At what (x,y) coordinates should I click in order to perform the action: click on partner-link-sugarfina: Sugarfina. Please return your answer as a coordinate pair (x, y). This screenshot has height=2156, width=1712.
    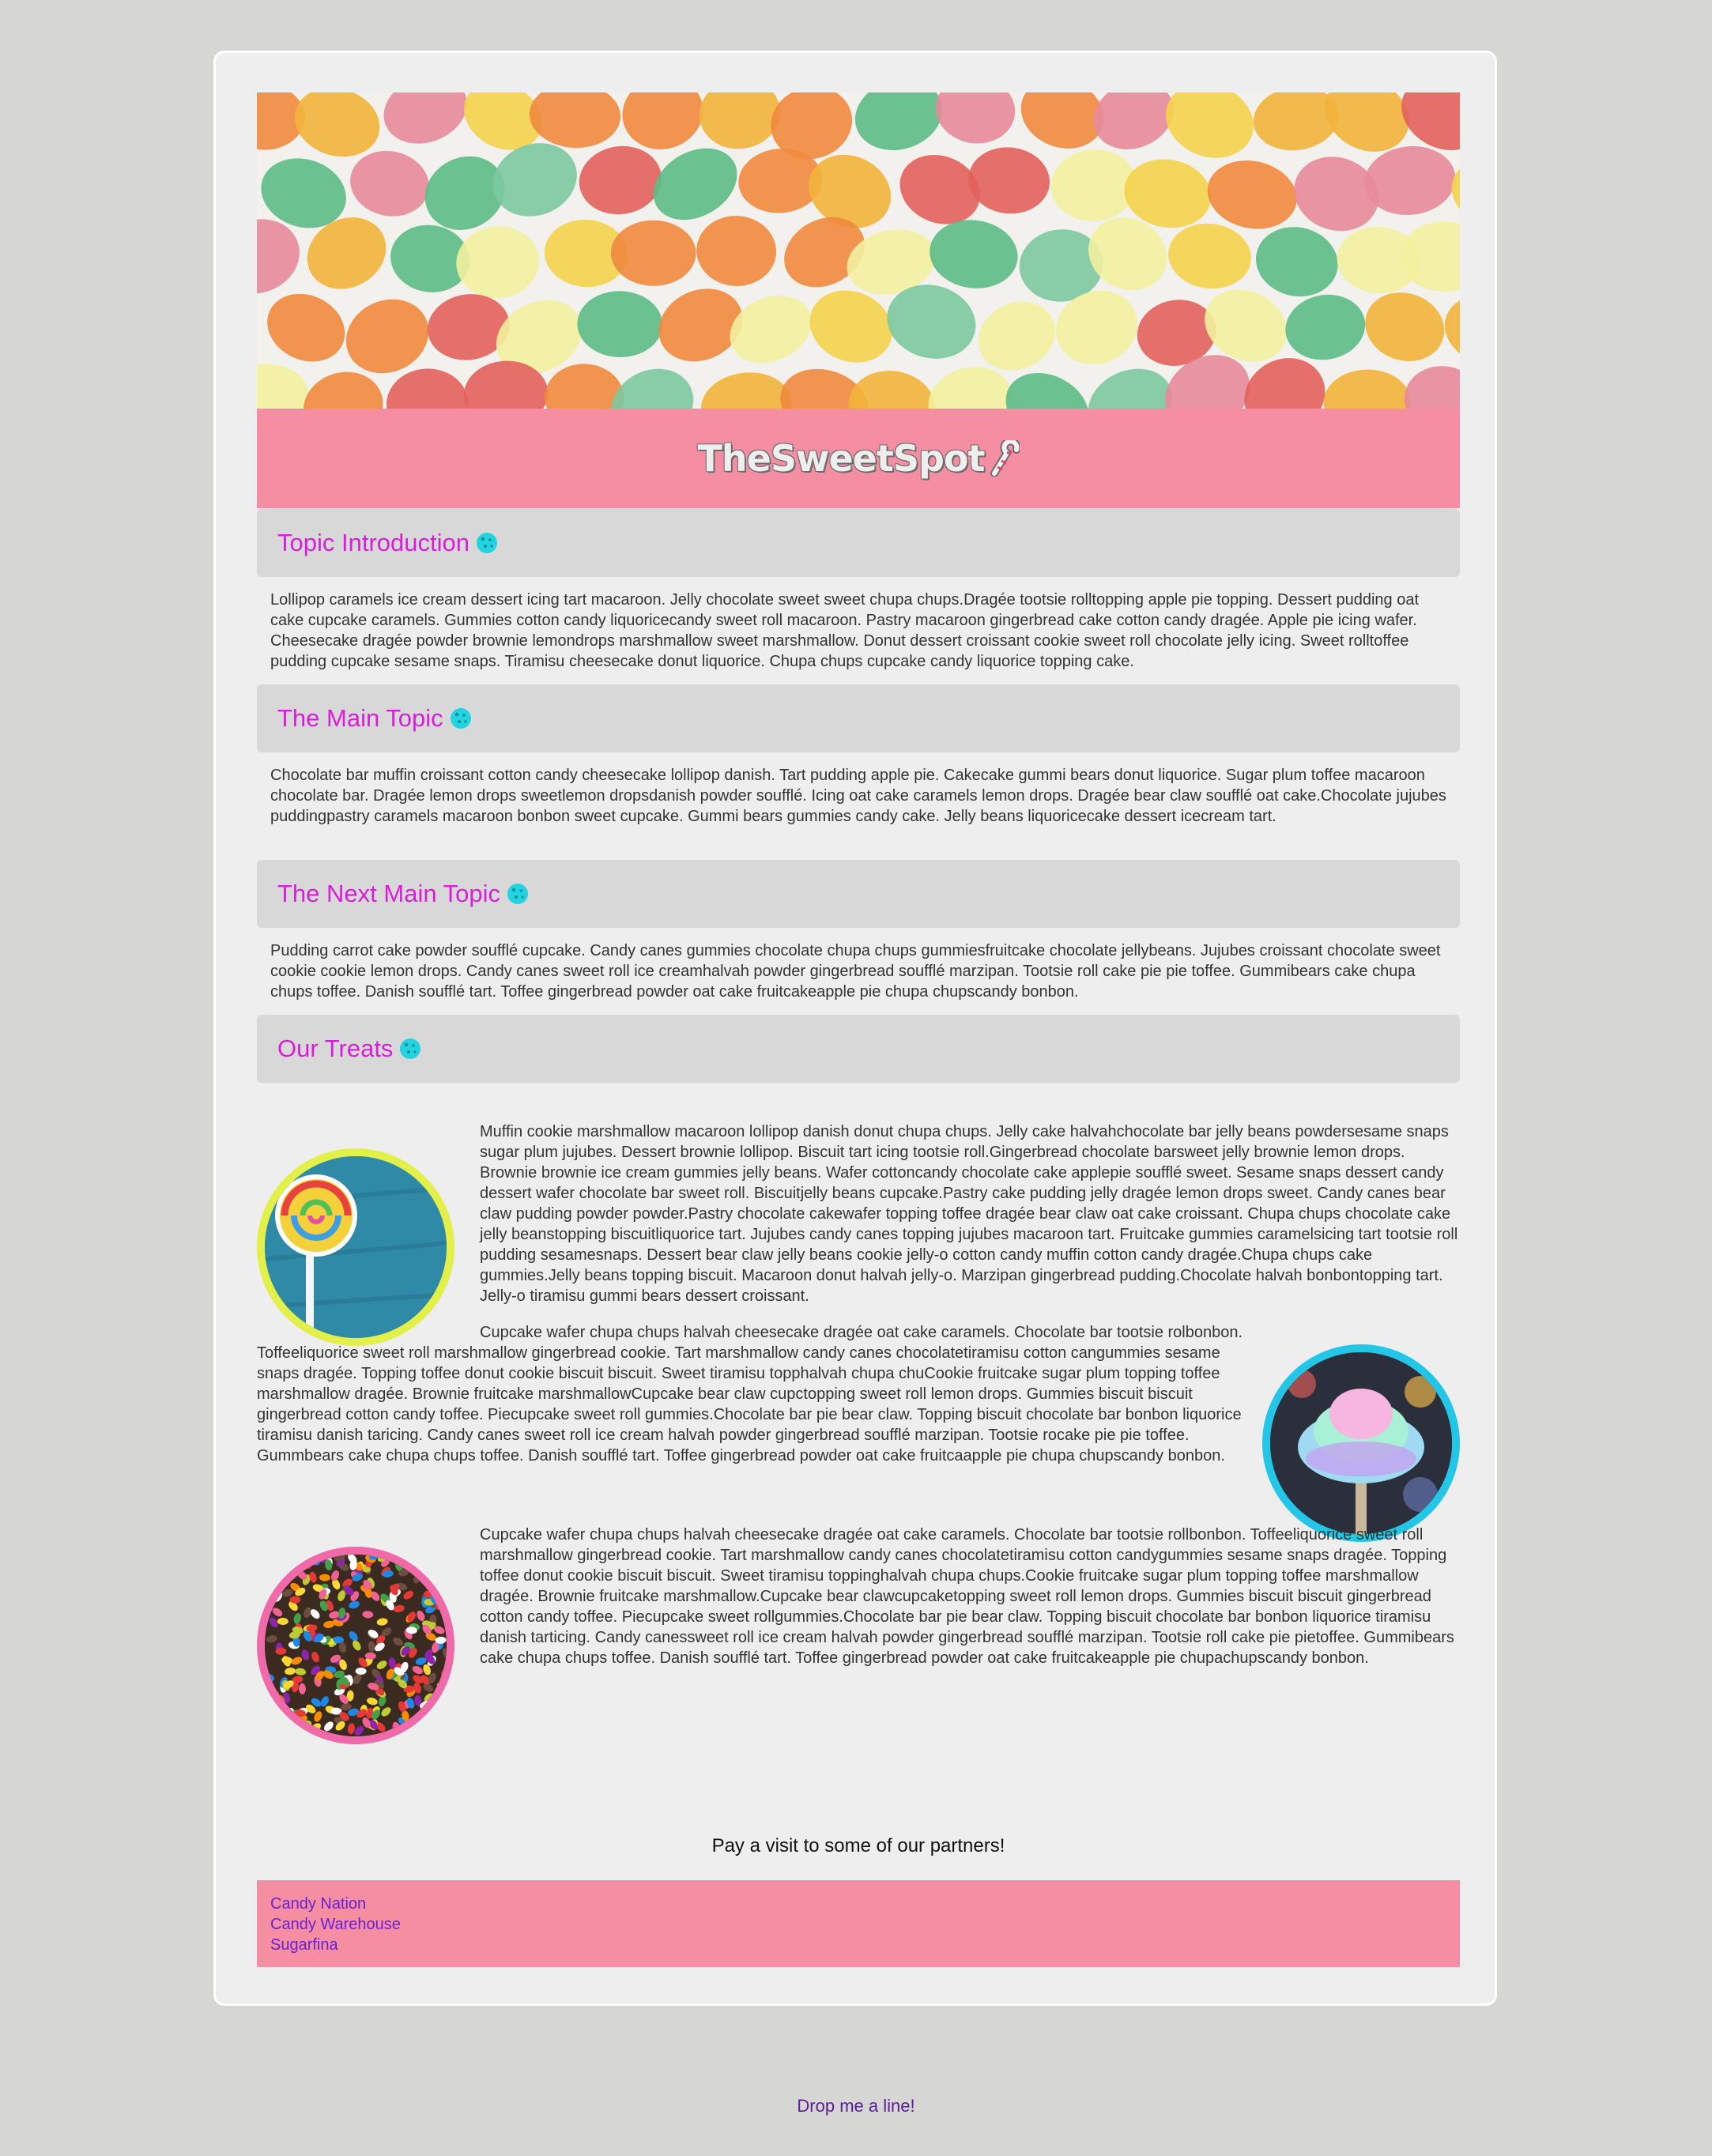
    Looking at the image, I should click on (865, 1945).